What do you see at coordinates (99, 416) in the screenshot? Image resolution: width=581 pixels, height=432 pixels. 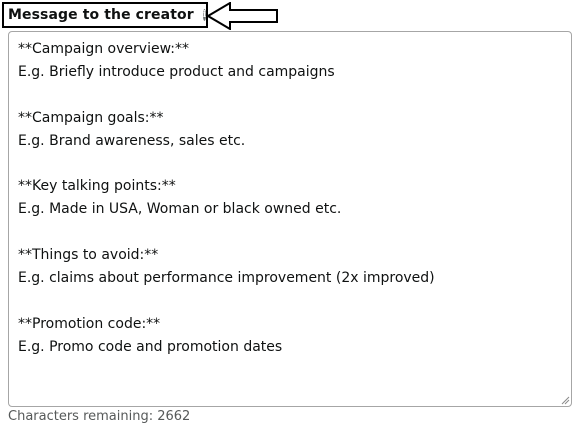 I see `characters-remaining-counter: Characters remaining: 2662` at bounding box center [99, 416].